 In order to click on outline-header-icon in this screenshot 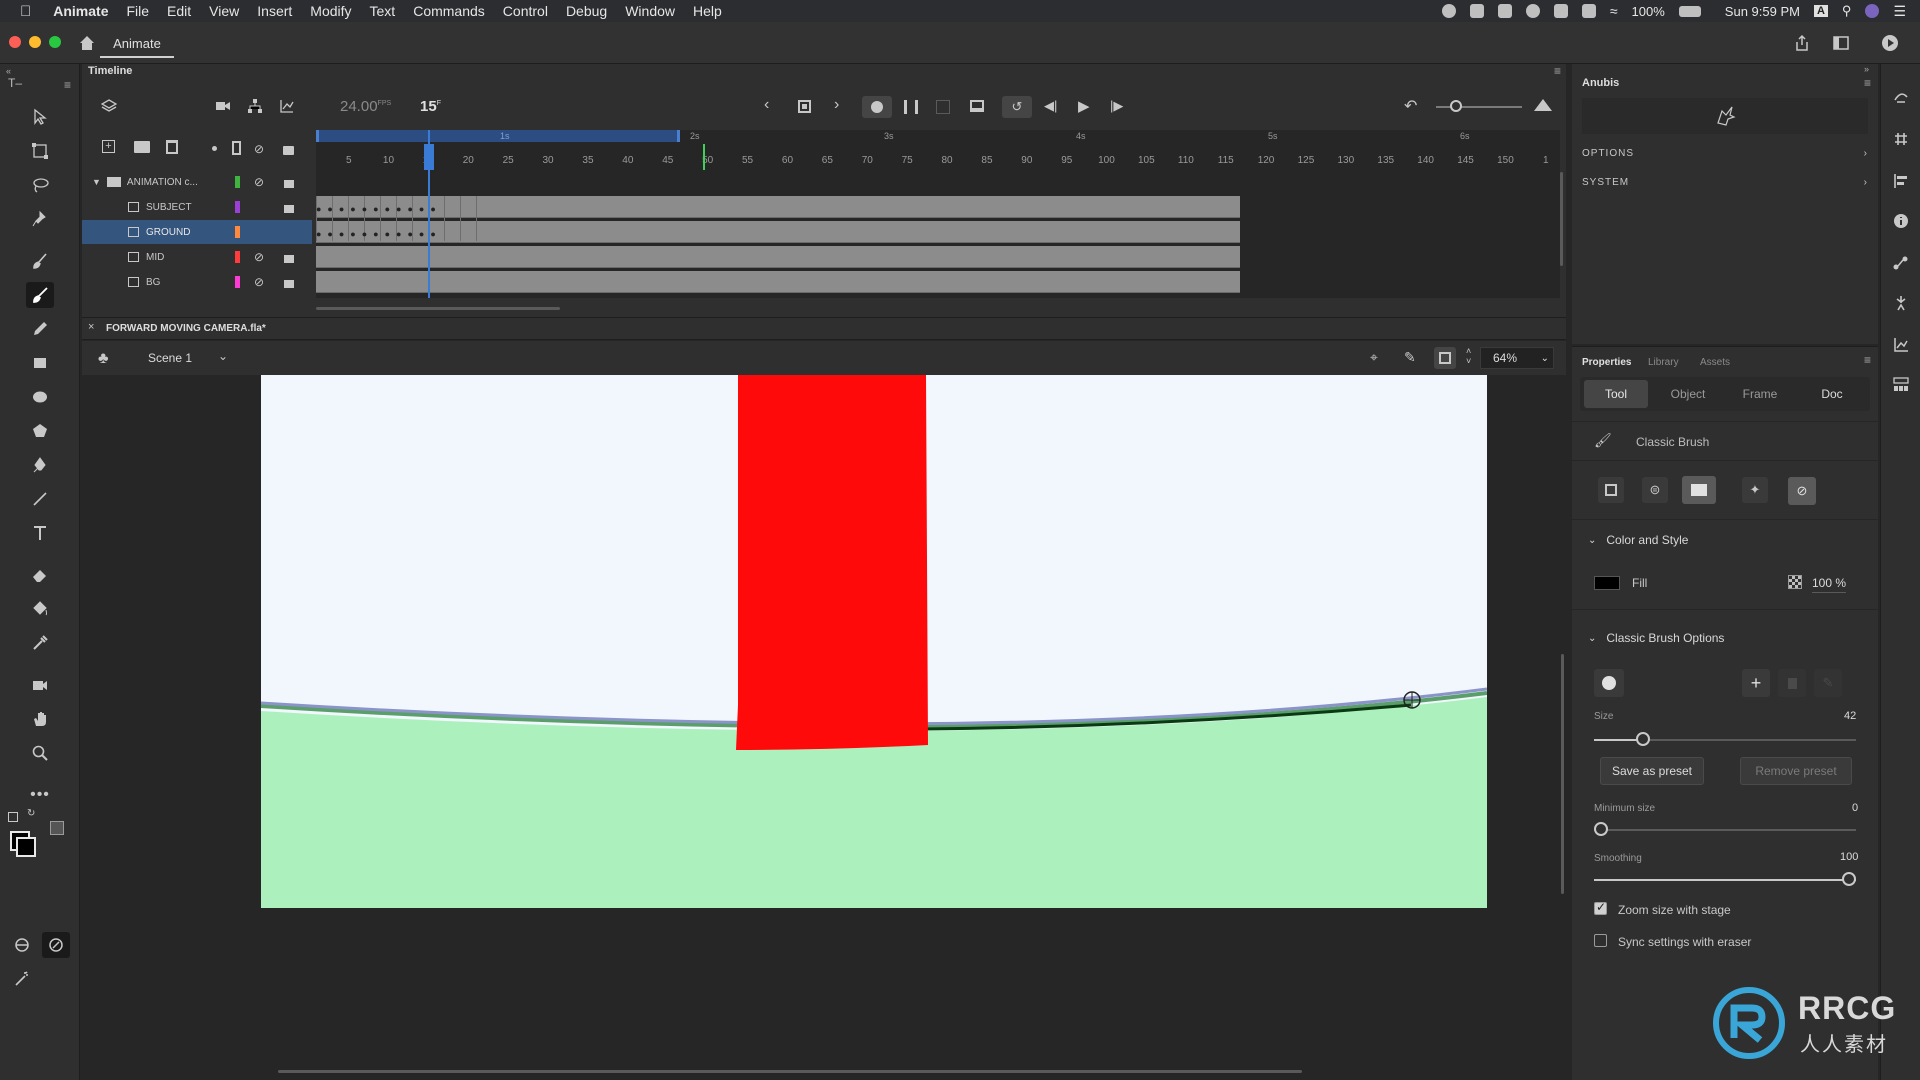, I will do `click(236, 148)`.